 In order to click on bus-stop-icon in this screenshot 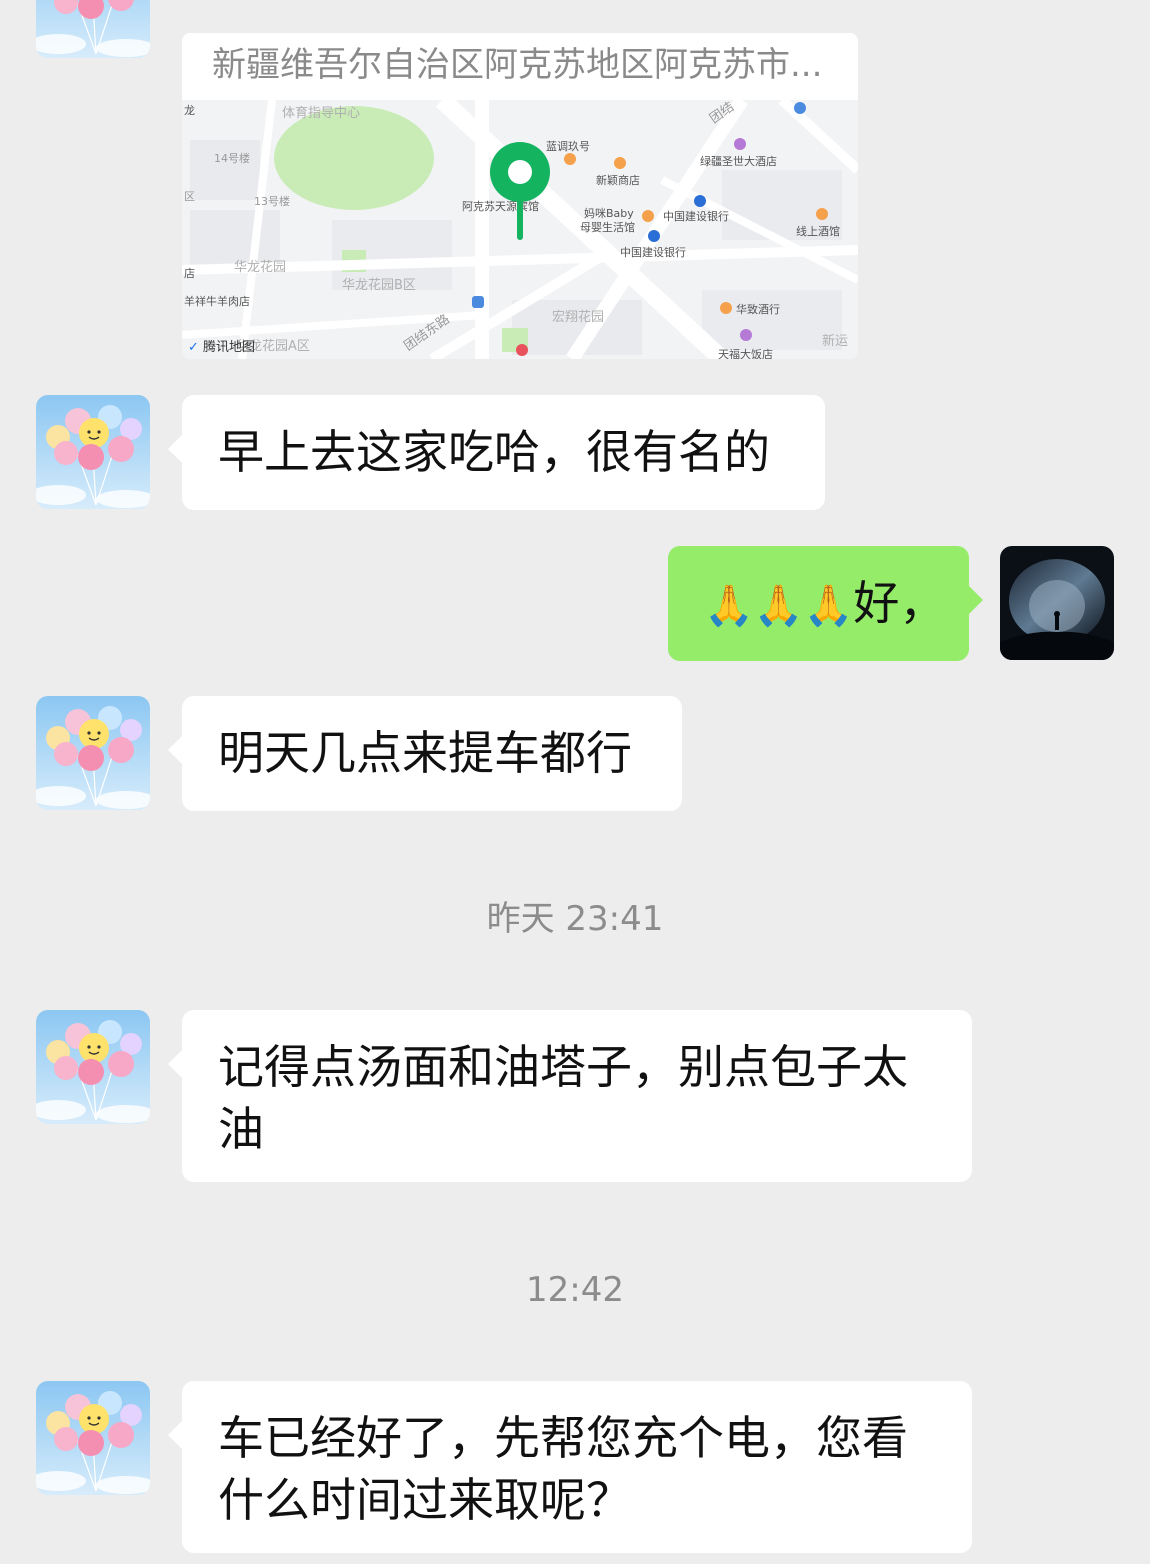, I will do `click(478, 302)`.